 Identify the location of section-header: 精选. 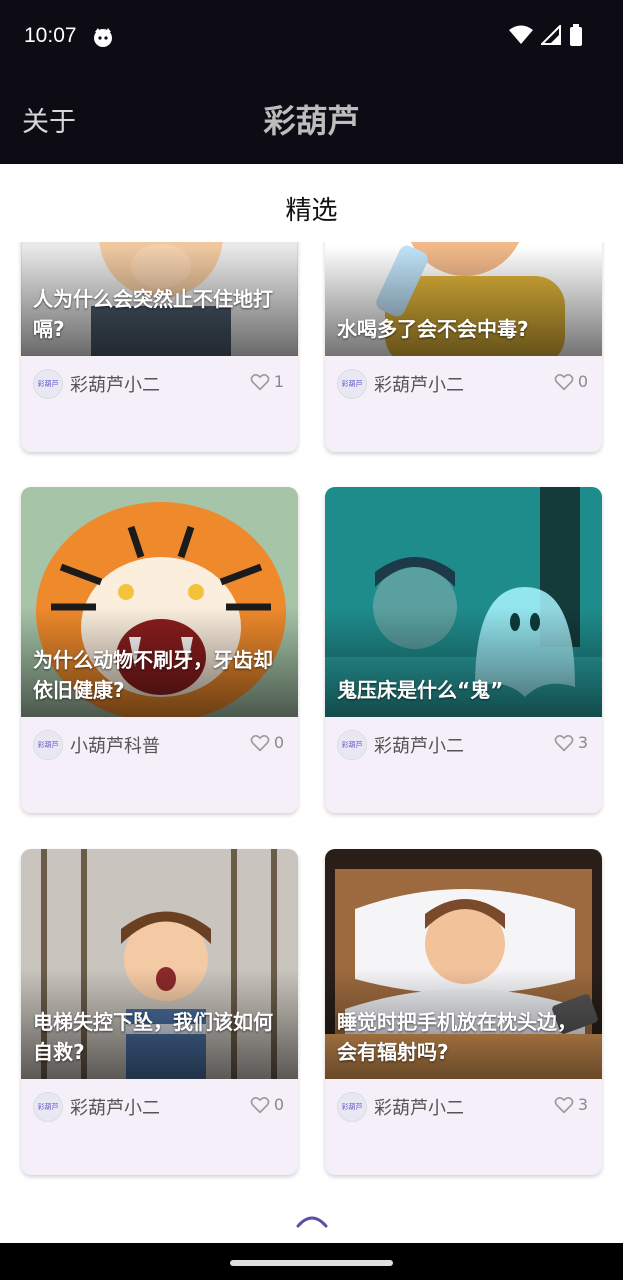
(311, 203).